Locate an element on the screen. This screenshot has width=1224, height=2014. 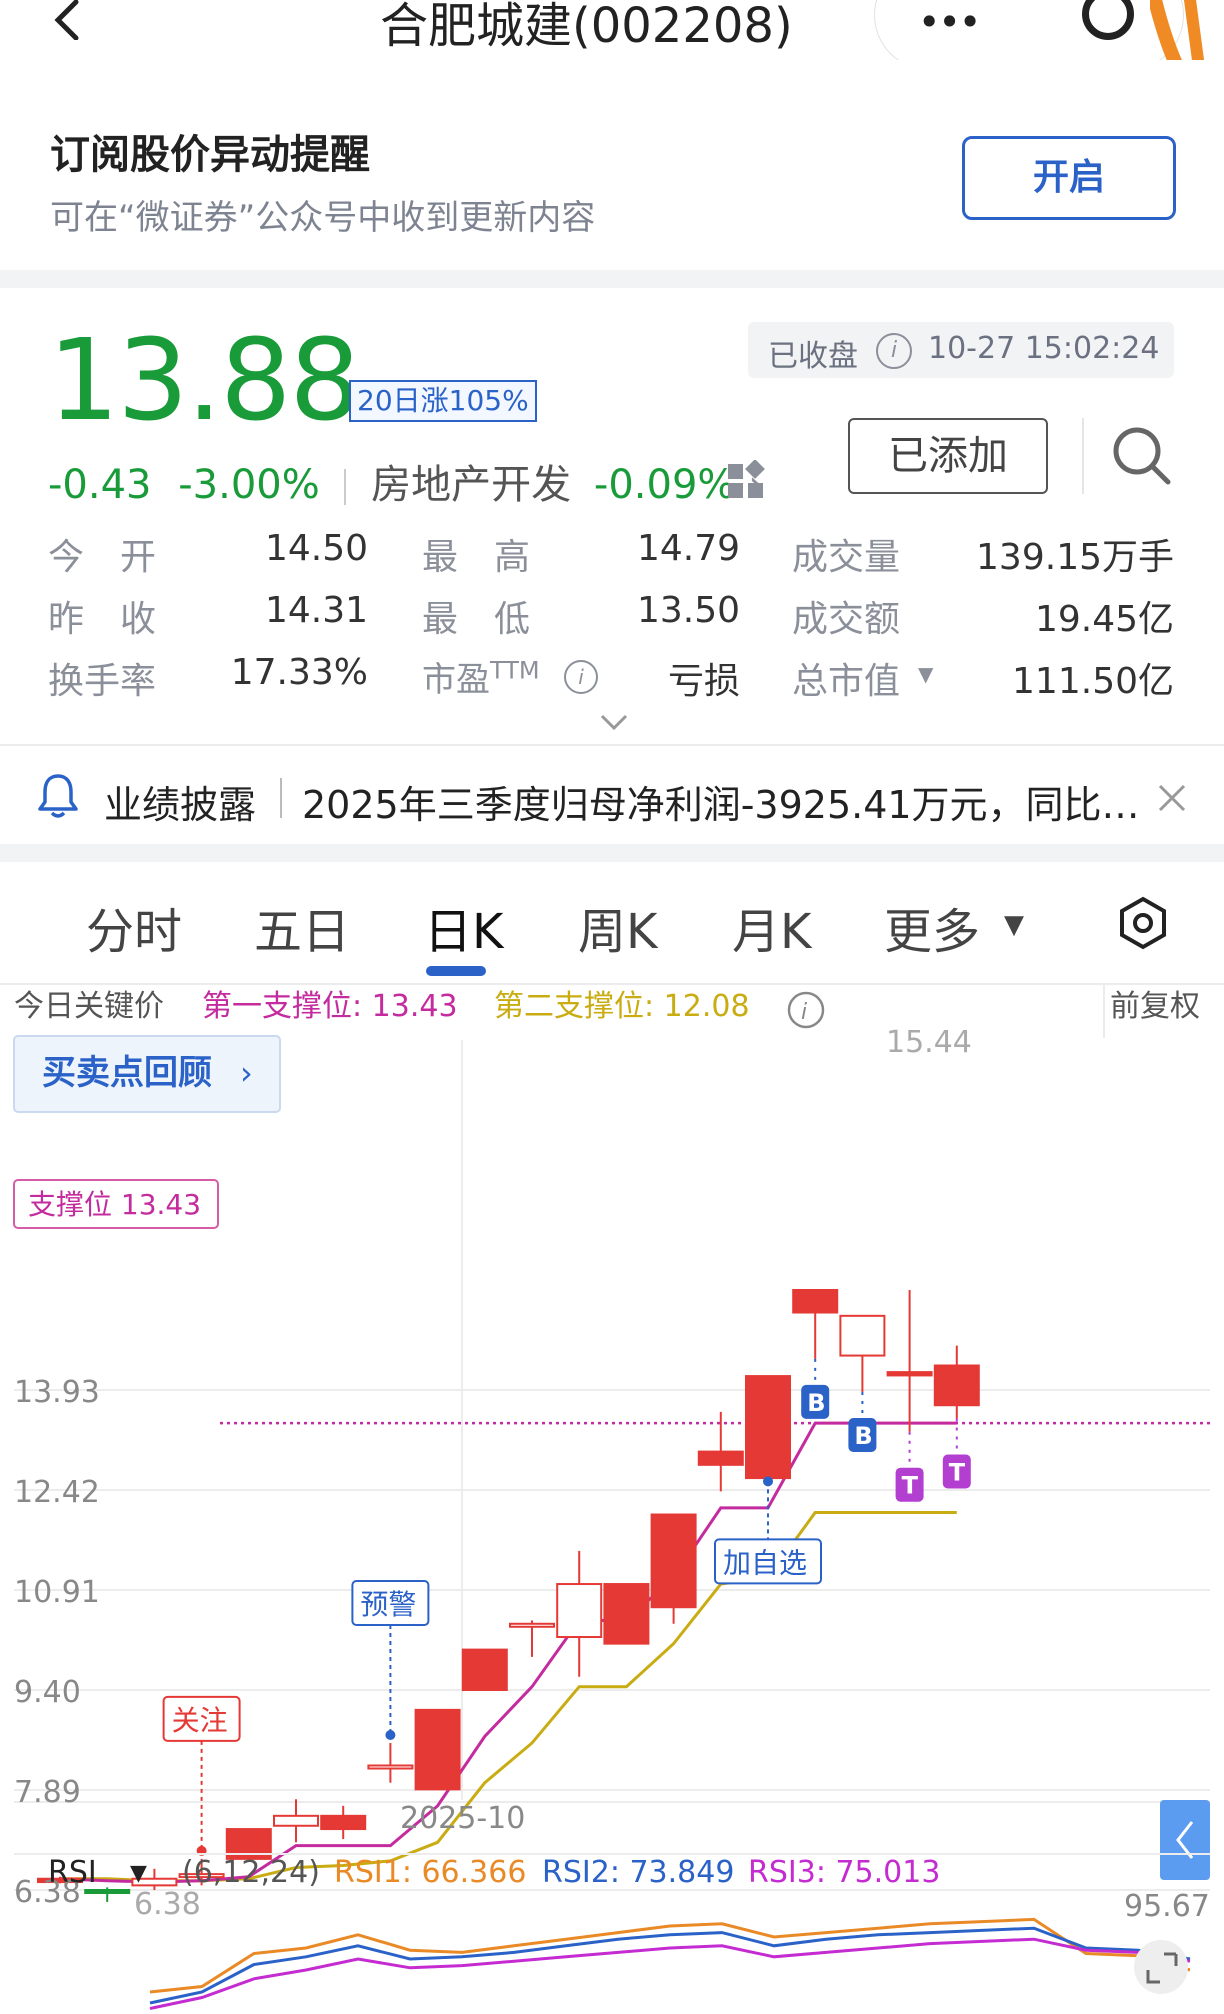
support1-label: 第一支撑位: 13.43 is located at coordinates (330, 1006).